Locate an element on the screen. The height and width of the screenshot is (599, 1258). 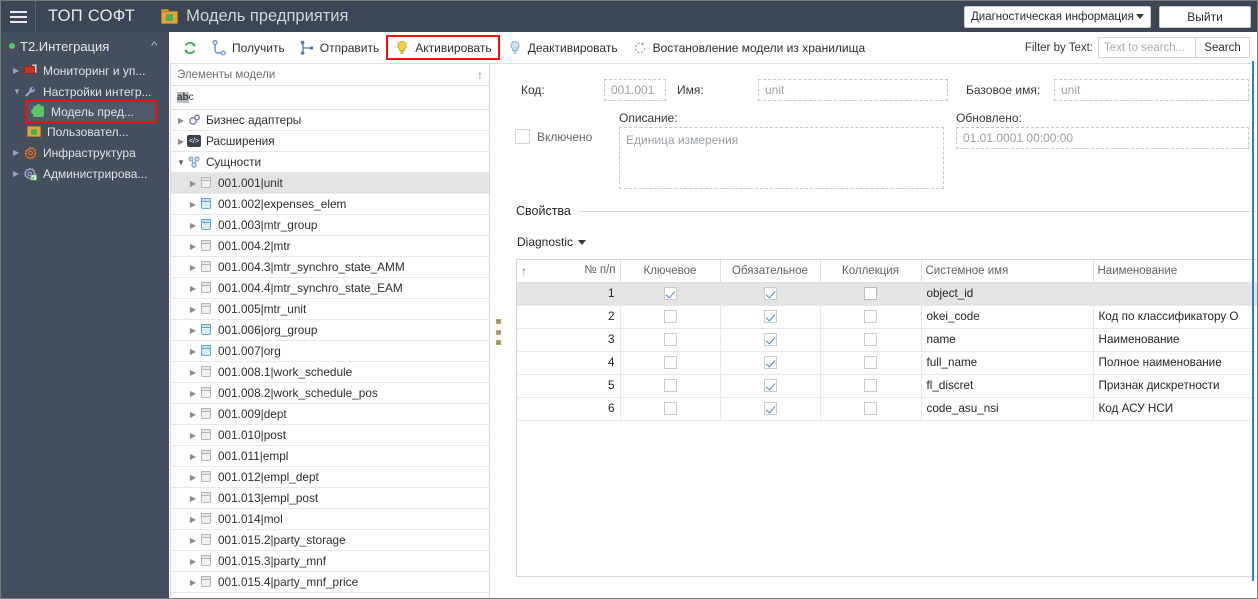
tree-column-header: Элементы модели ↑ is located at coordinates (330, 75).